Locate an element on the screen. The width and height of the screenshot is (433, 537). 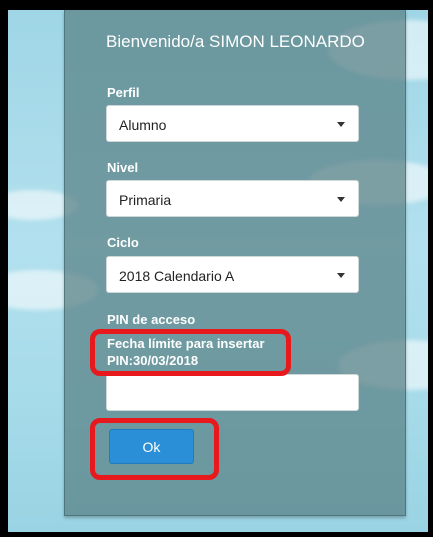
pin-label: PIN de acceso is located at coordinates (151, 319).